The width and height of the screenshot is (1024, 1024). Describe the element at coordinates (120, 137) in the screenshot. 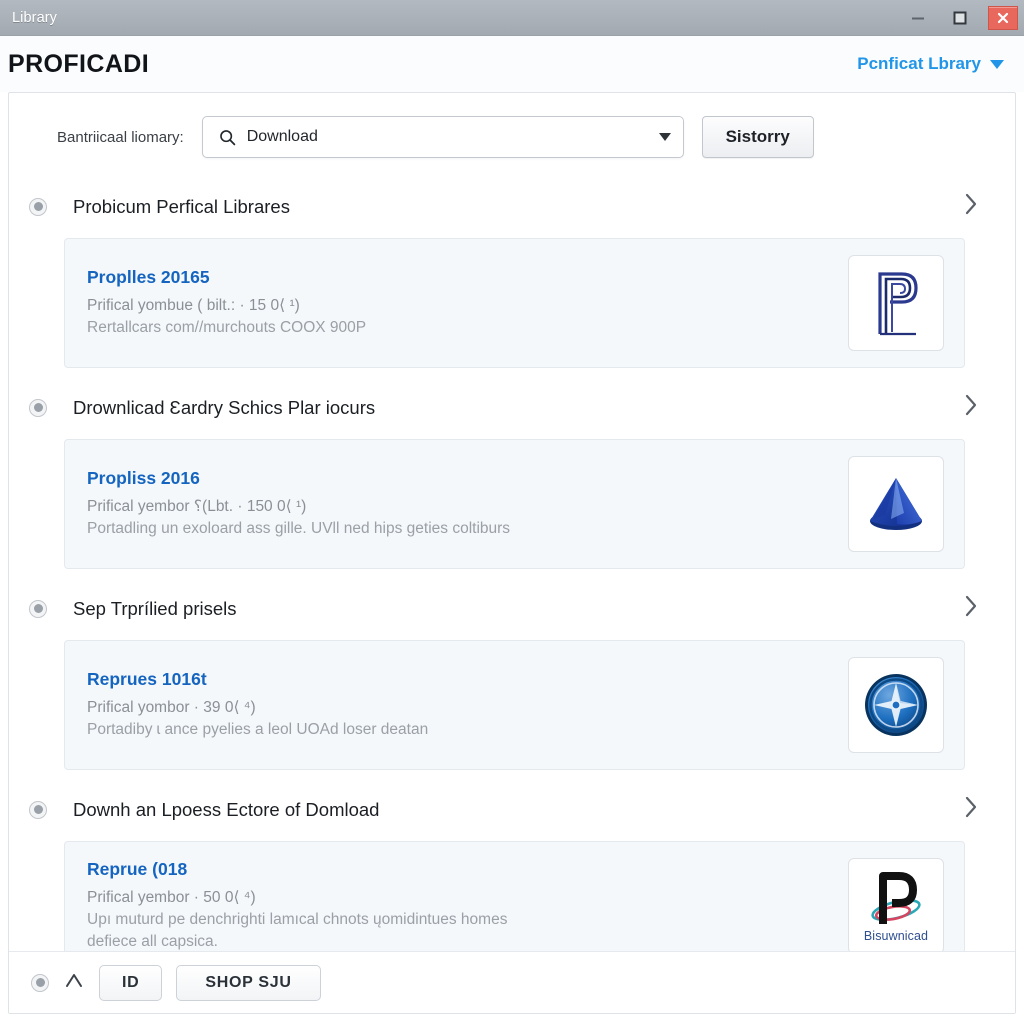

I see `search-label: Bantriicaal liomary:` at that location.